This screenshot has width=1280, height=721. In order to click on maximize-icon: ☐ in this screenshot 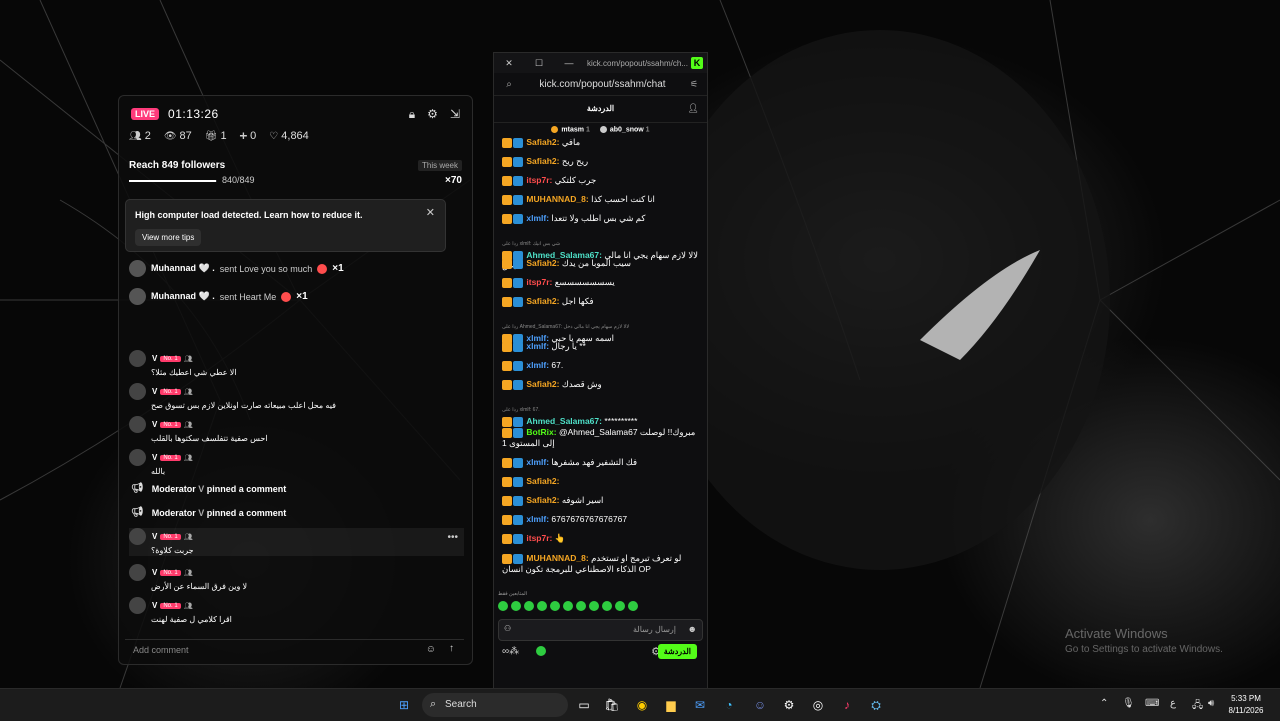, I will do `click(539, 63)`.